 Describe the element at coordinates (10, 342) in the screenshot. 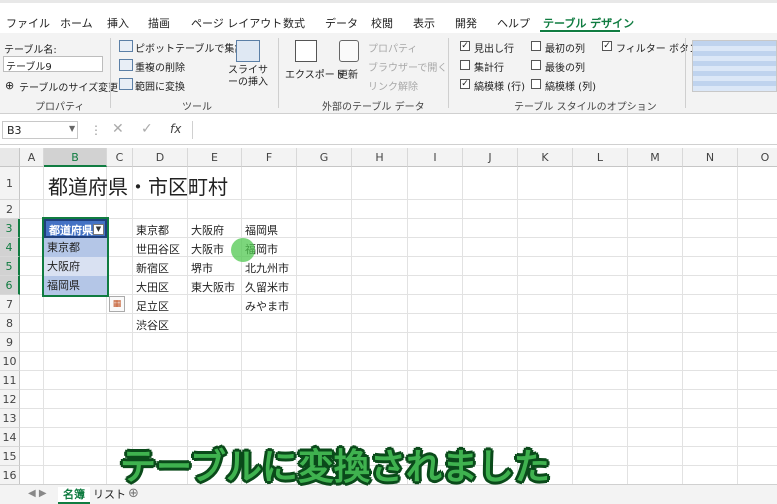

I see `row-header-9: 9` at that location.